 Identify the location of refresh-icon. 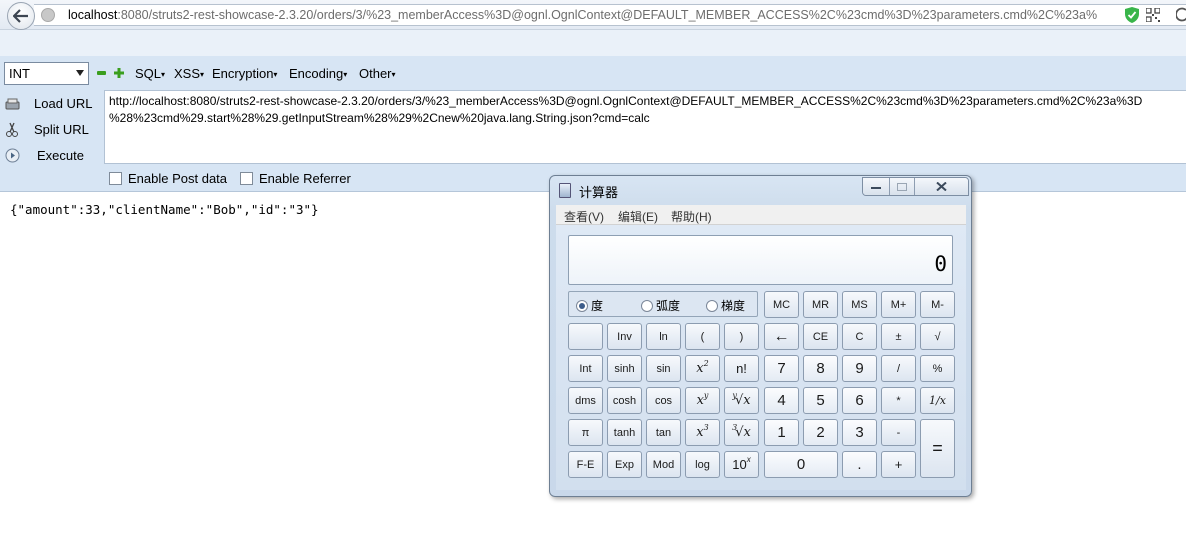
(1181, 15).